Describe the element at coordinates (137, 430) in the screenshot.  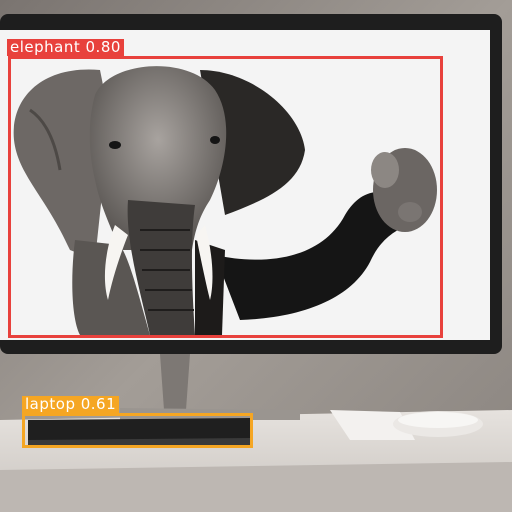
I see `laptop-detection-box` at that location.